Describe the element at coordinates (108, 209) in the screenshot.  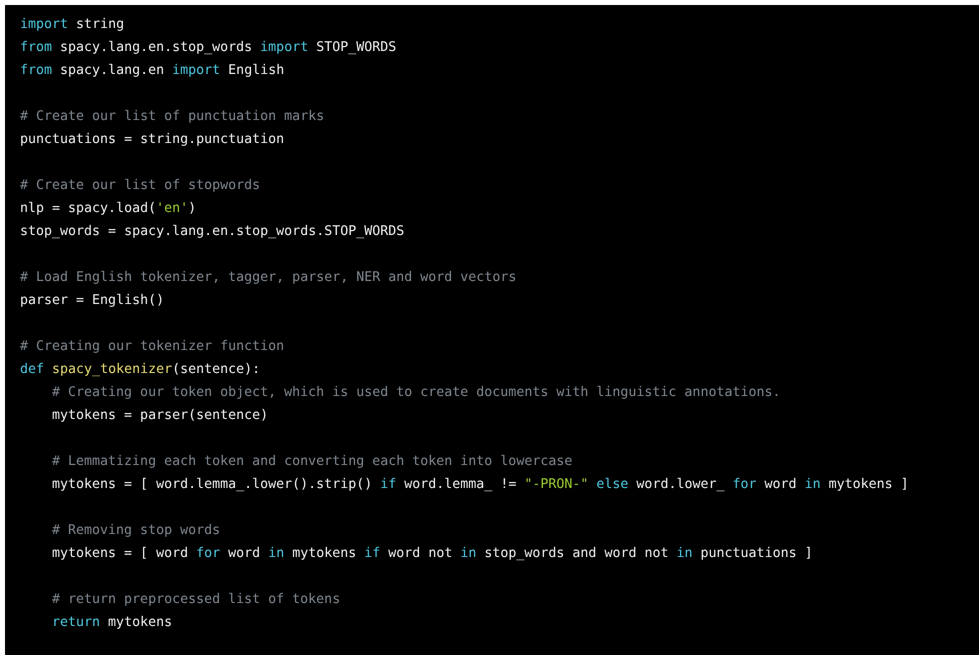
I see `code-line: nlp = spacy.load('en')` at that location.